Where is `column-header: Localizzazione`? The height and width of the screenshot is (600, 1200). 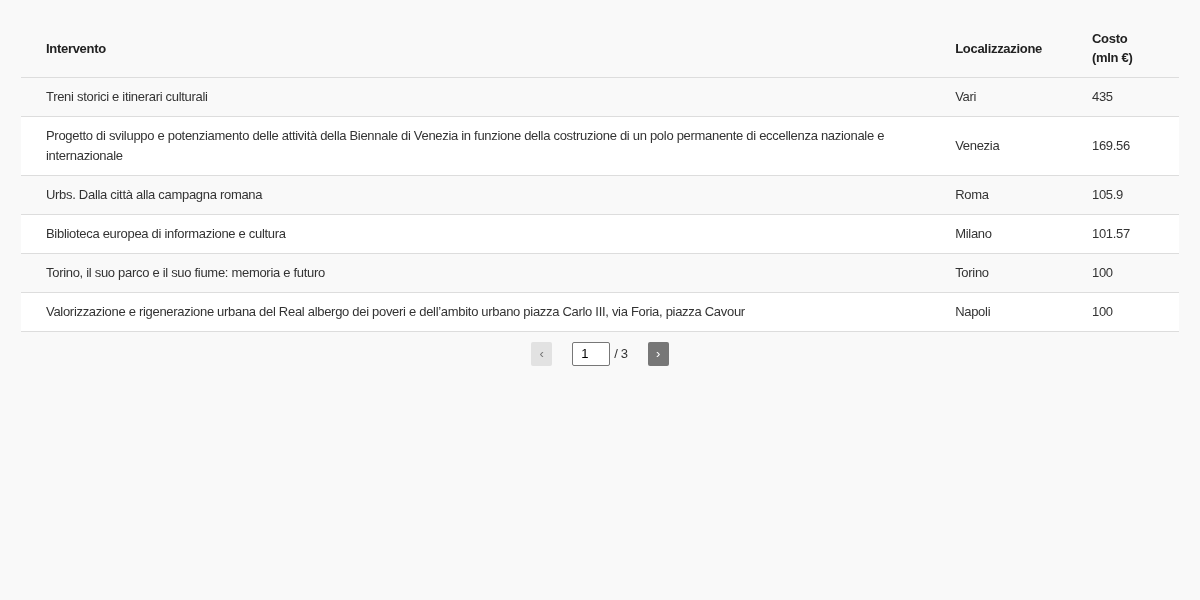
column-header: Localizzazione is located at coordinates (998, 48).